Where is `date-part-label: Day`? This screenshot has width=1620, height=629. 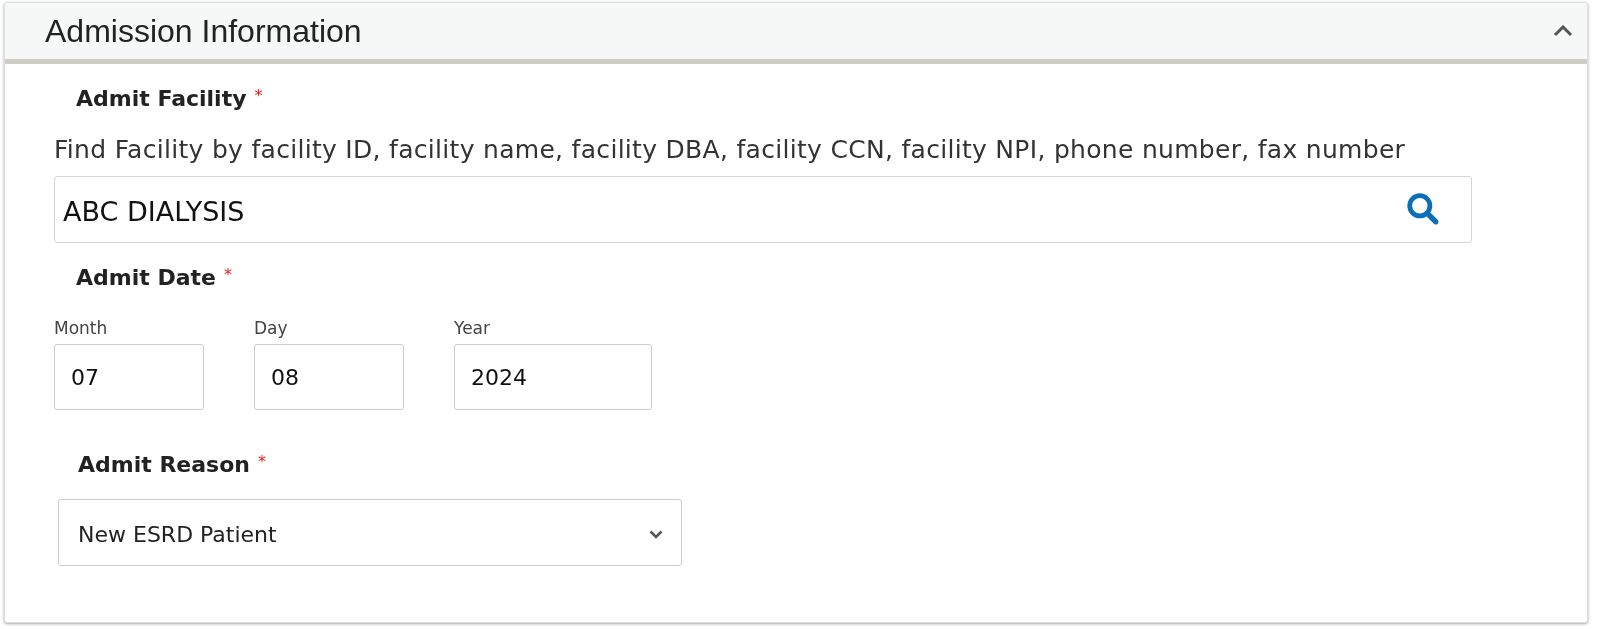 date-part-label: Day is located at coordinates (271, 328).